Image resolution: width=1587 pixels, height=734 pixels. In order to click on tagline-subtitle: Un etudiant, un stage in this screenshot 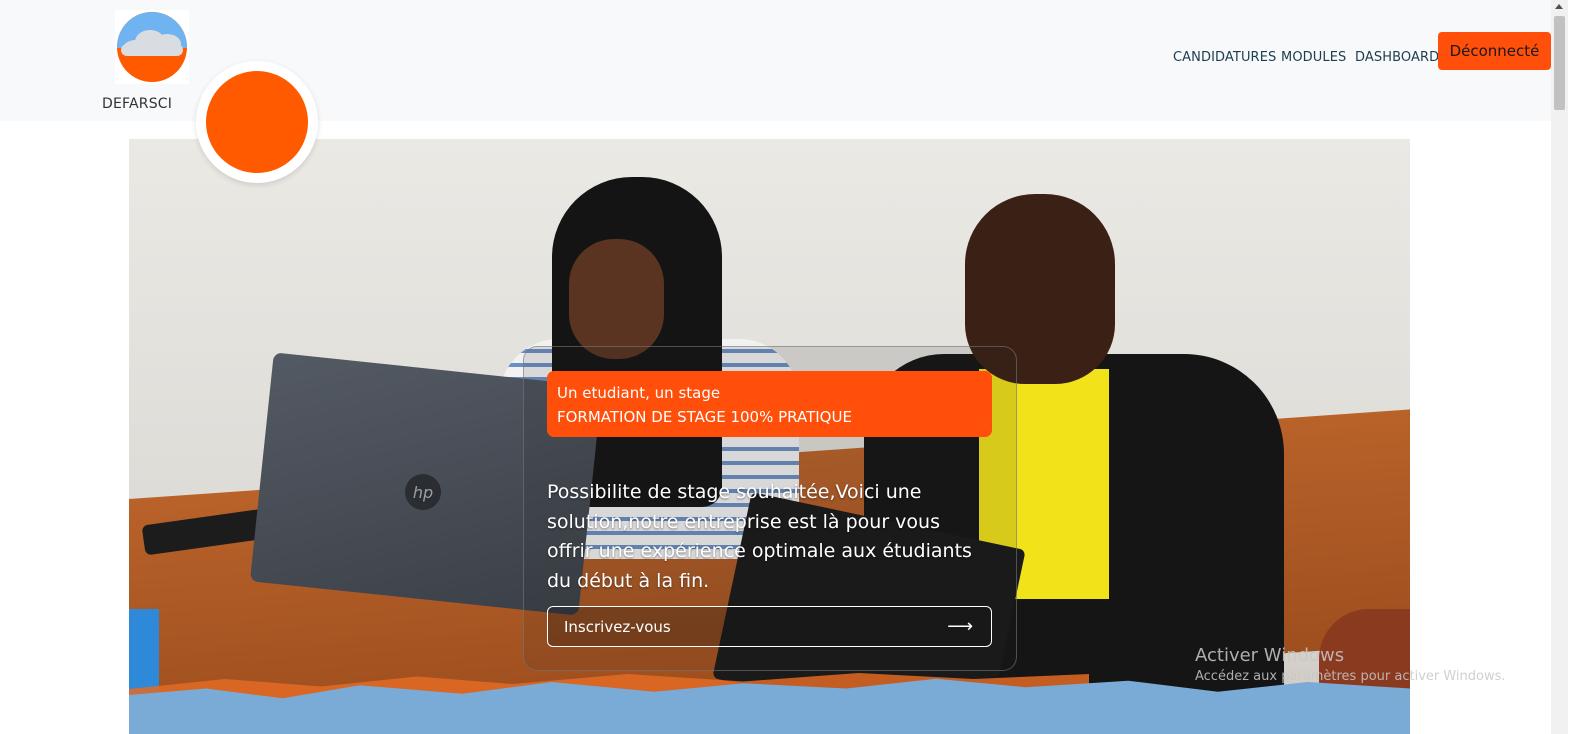, I will do `click(639, 393)`.